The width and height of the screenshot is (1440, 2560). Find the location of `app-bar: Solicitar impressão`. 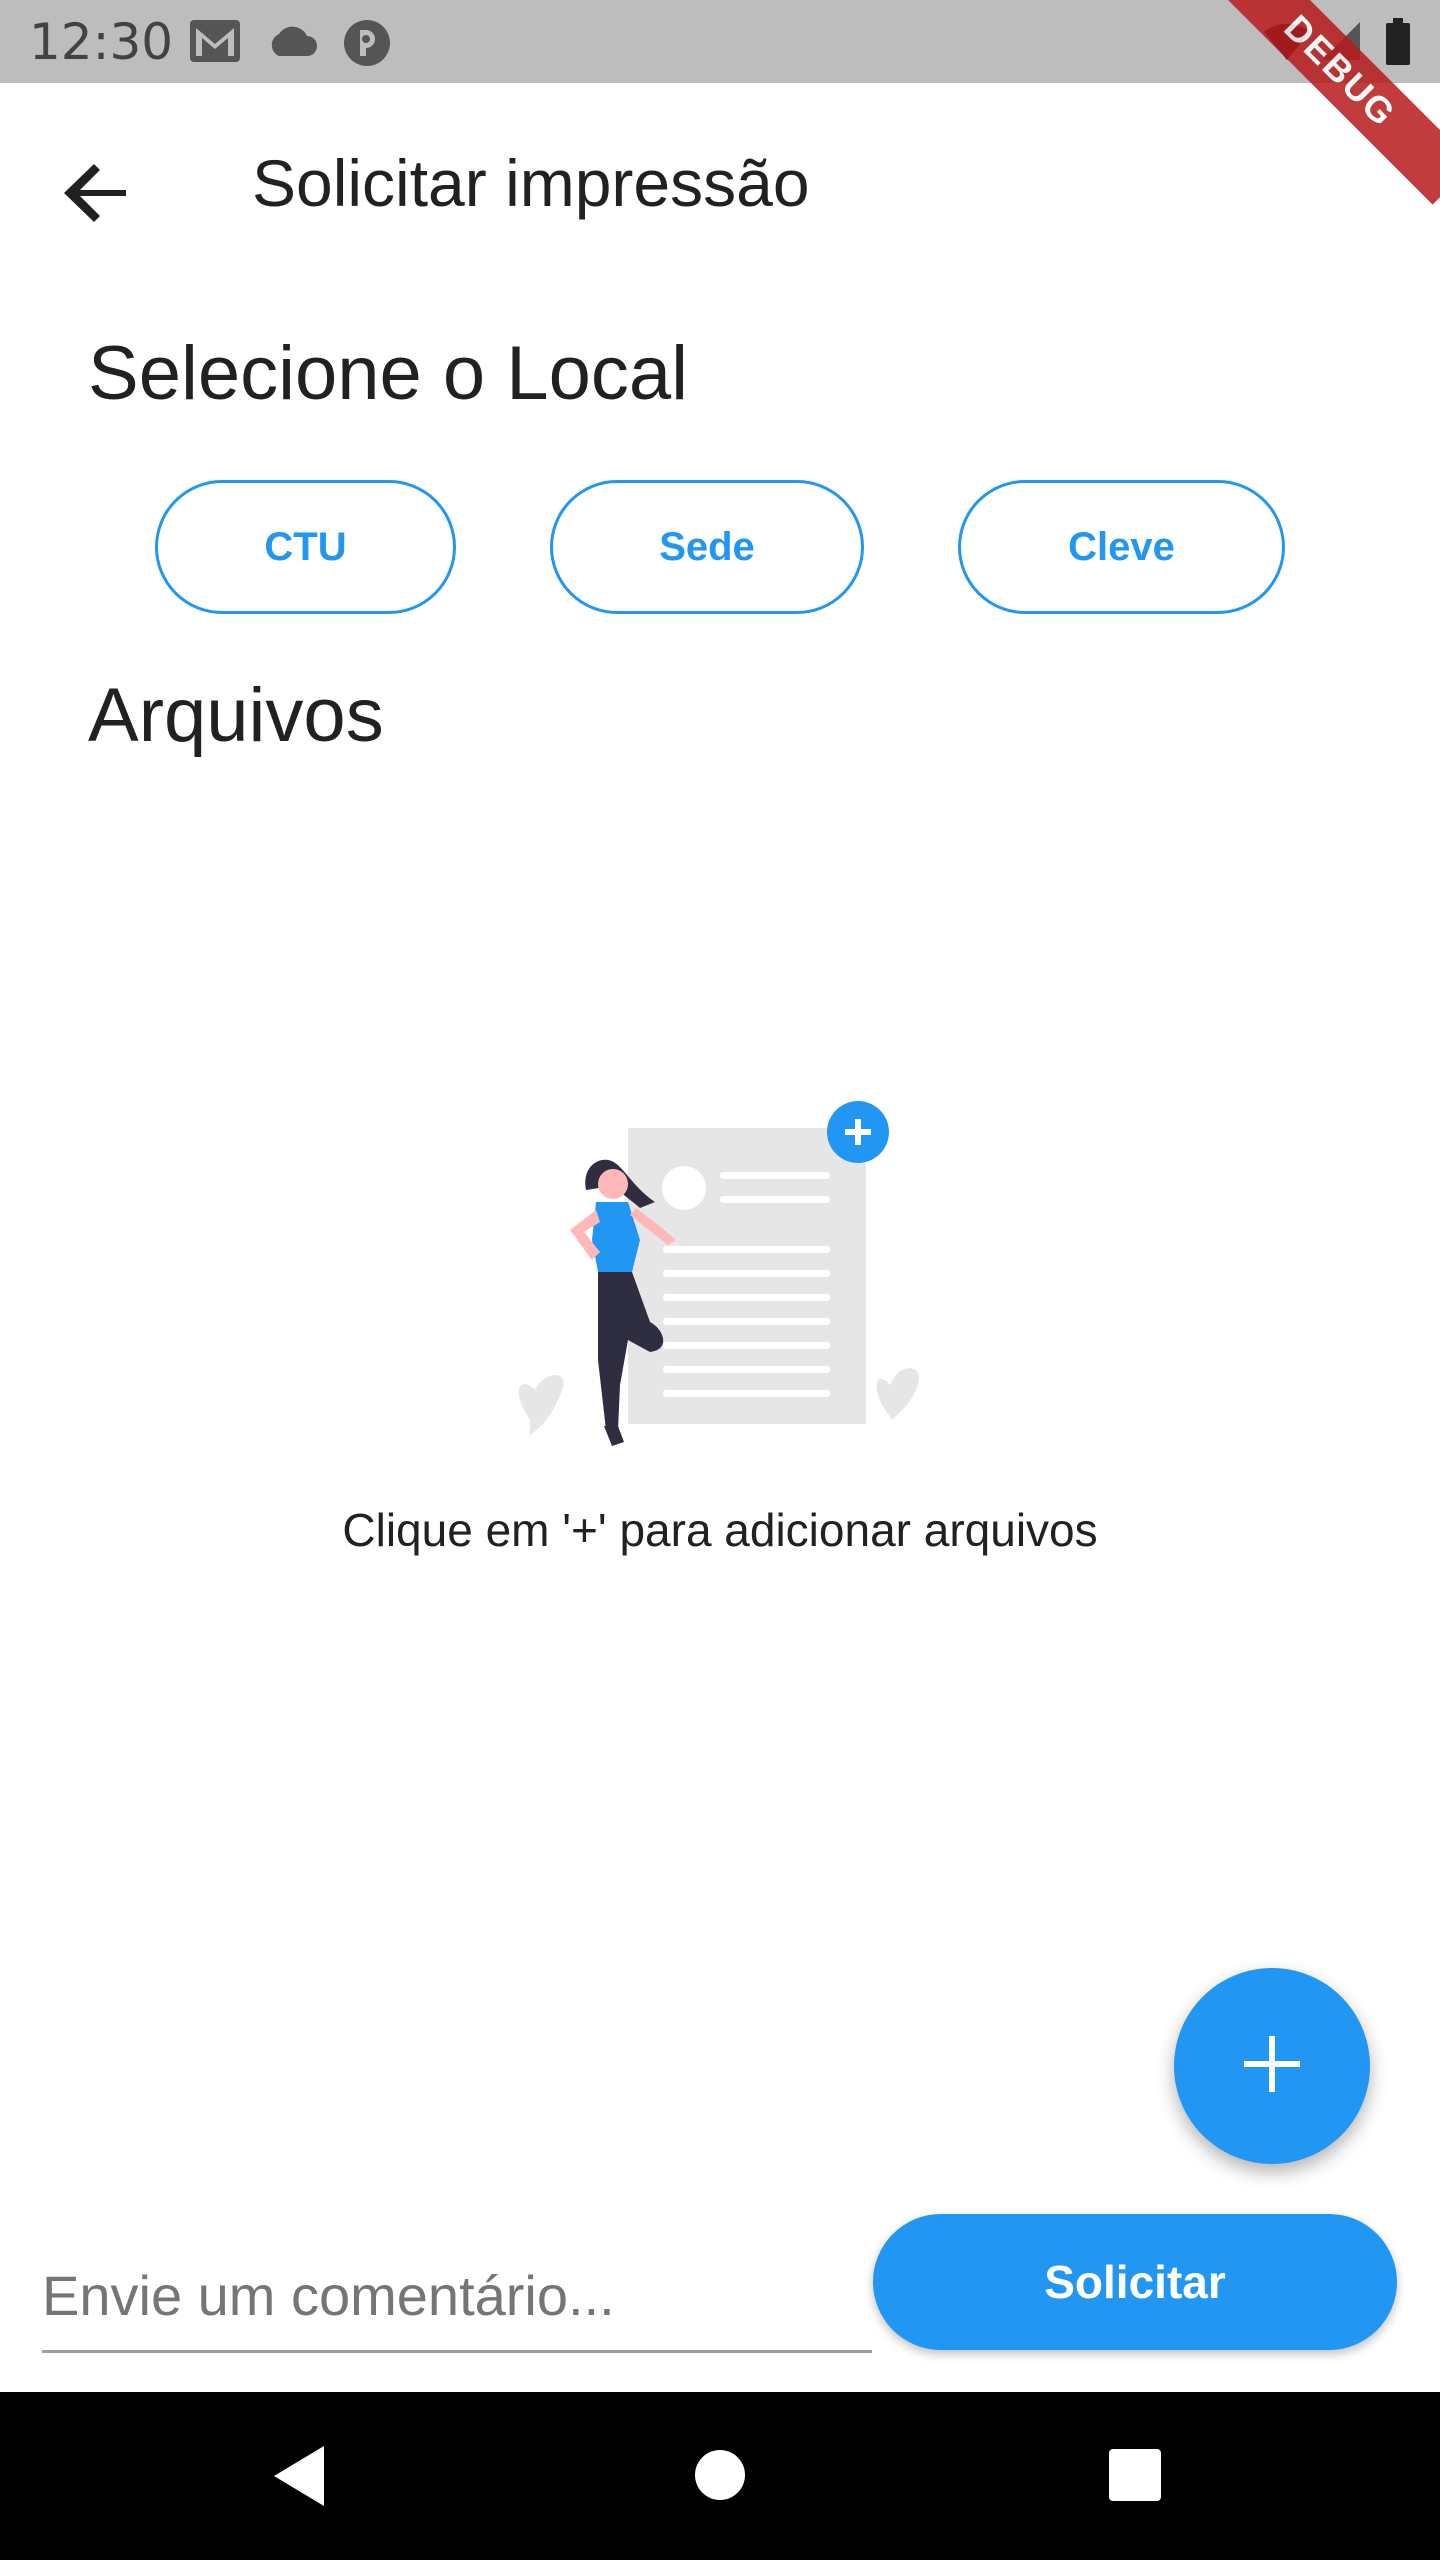

app-bar: Solicitar impressão is located at coordinates (720, 183).